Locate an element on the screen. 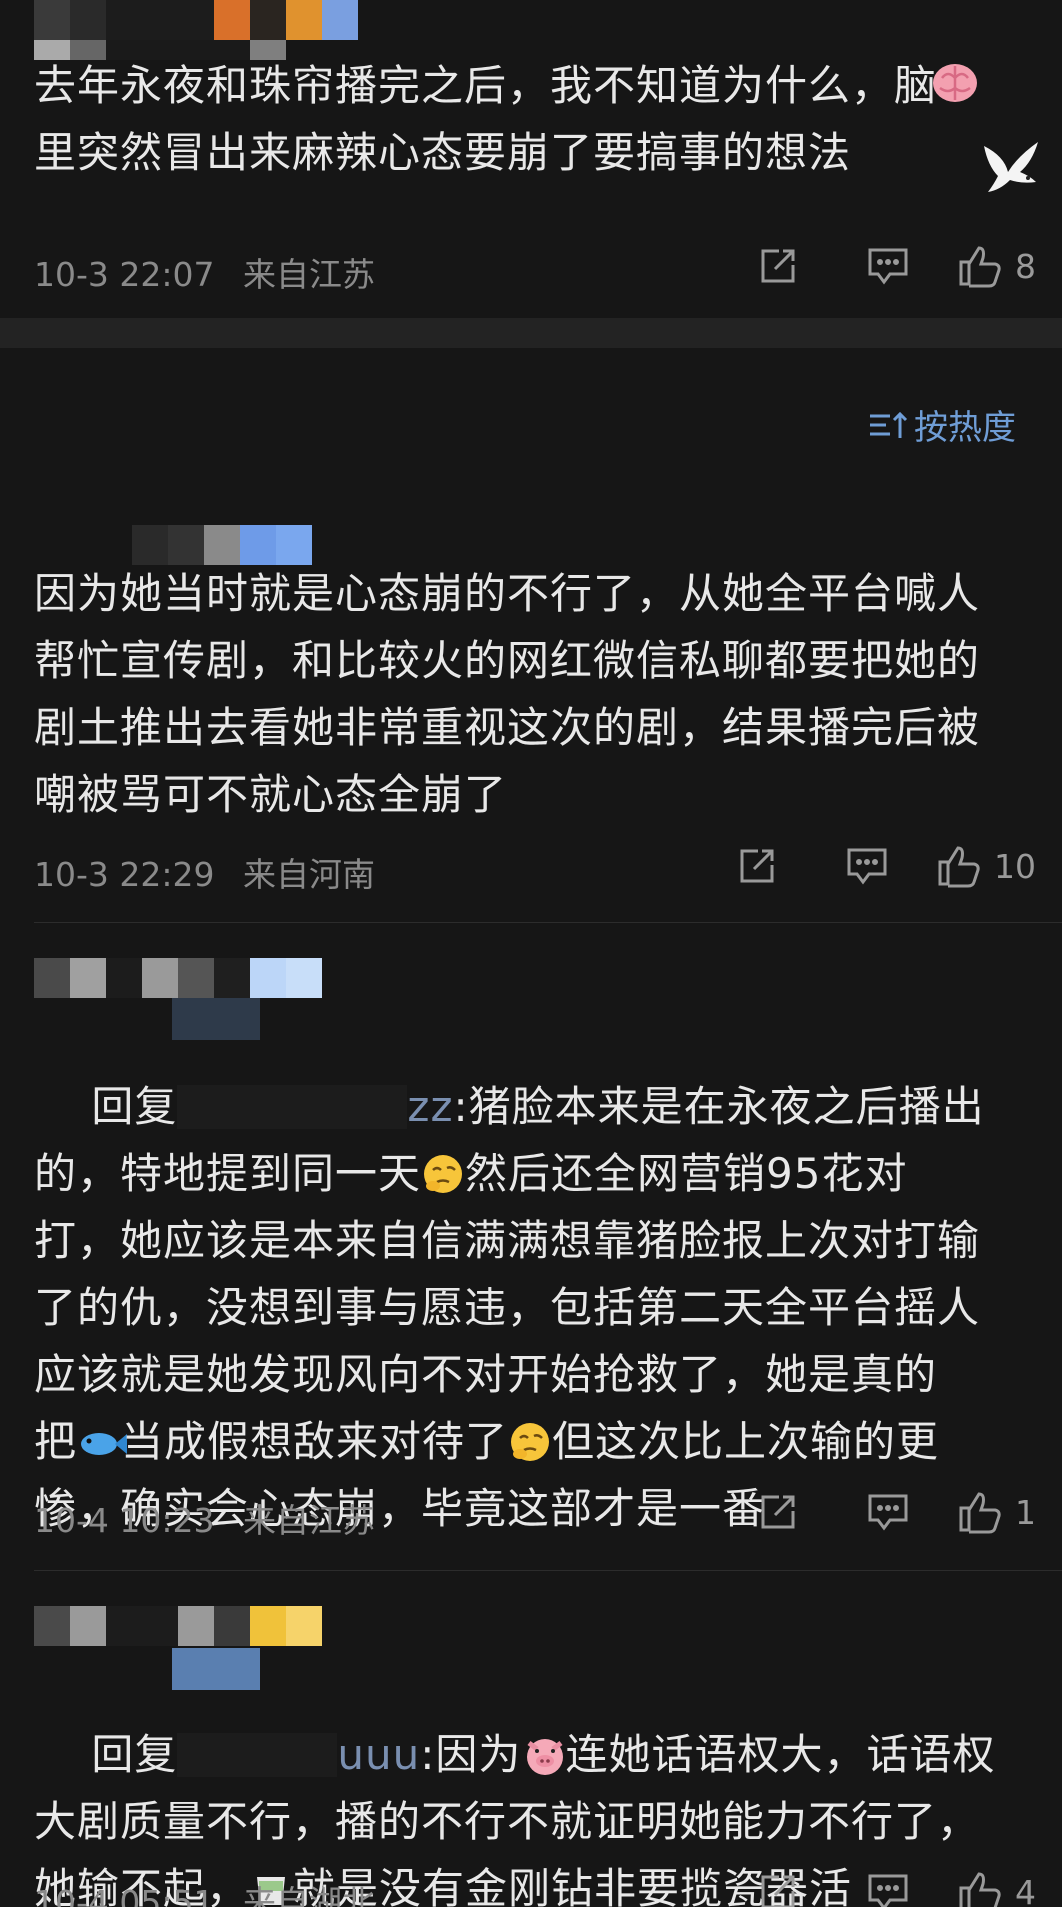 The image size is (1062, 1907). comment-meta: 10-3 22:29 来自河南 is located at coordinates (213, 872).